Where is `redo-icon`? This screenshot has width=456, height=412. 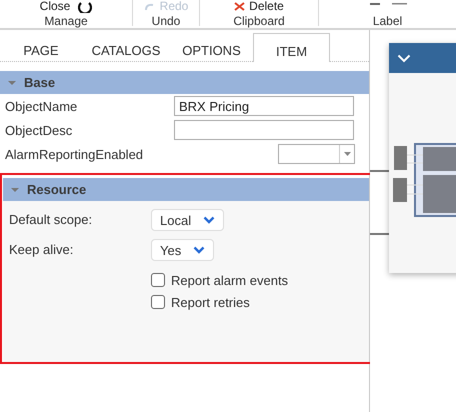 redo-icon is located at coordinates (150, 6).